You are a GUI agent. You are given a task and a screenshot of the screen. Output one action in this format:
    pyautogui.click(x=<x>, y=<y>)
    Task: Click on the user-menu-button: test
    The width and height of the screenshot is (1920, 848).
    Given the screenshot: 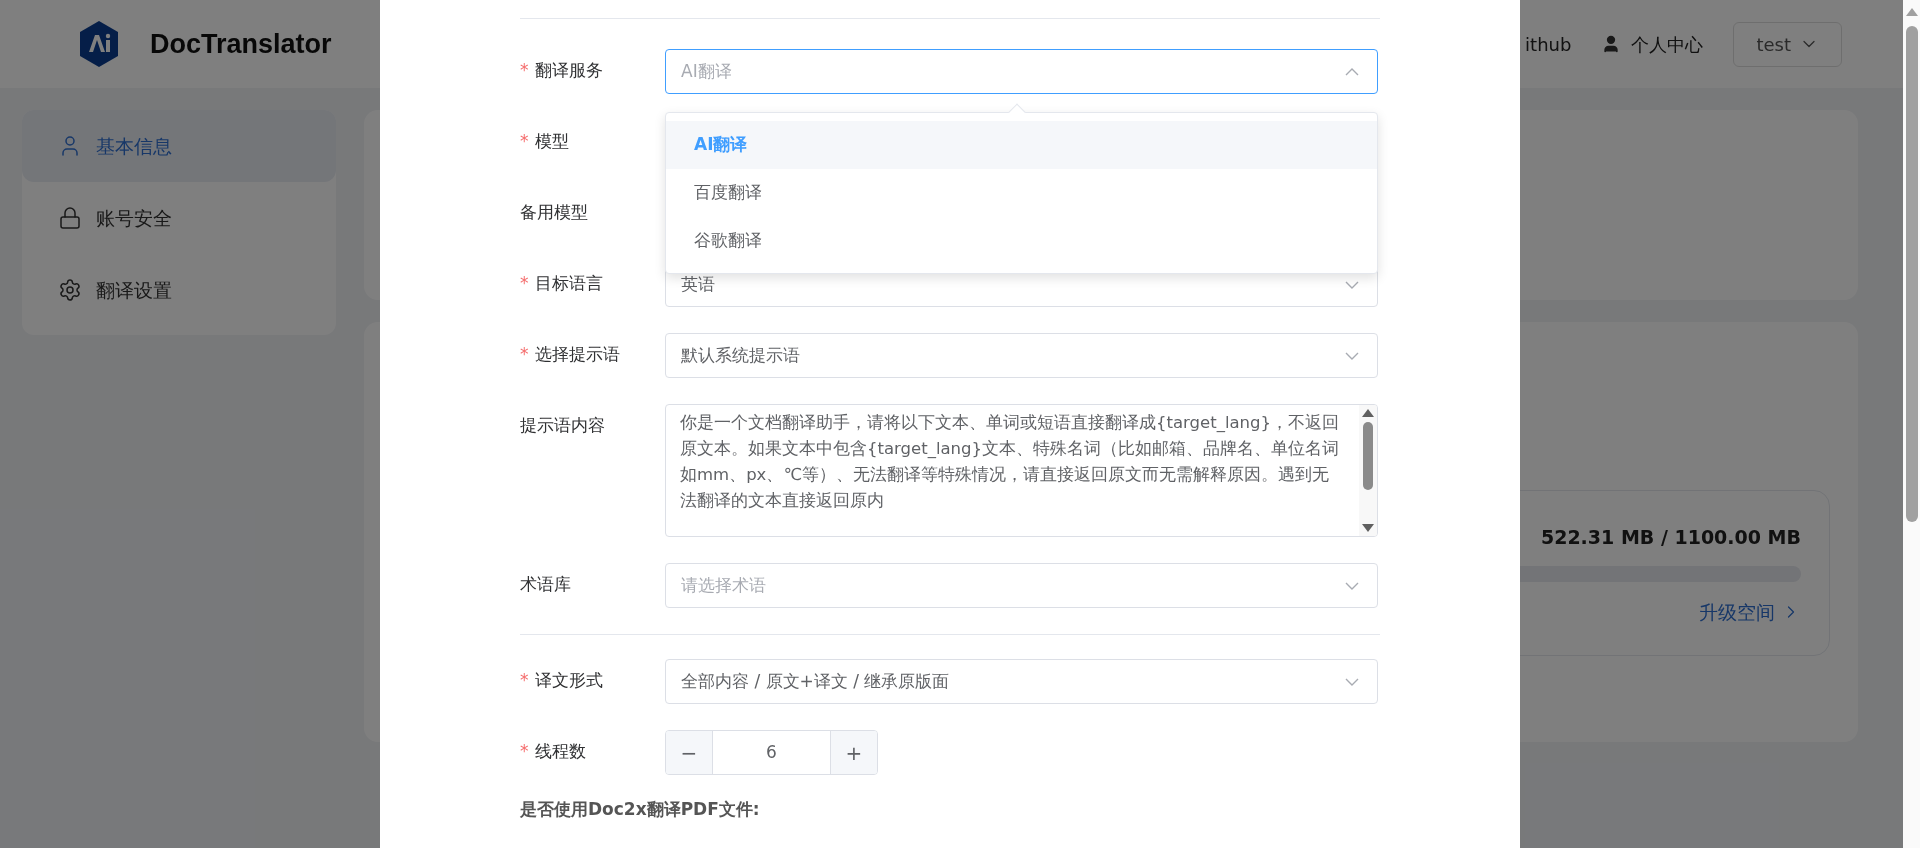 What is the action you would take?
    pyautogui.click(x=1787, y=44)
    